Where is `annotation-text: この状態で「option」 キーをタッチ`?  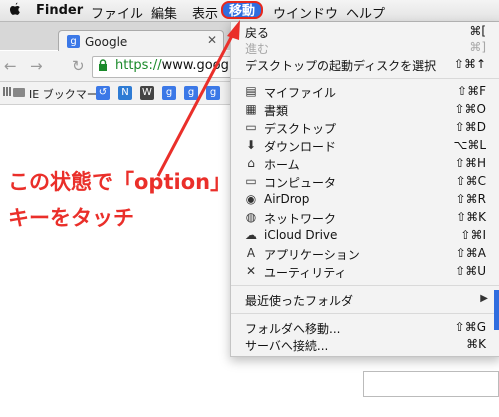 annotation-text: この状態で「option」 キーをタッチ is located at coordinates (119, 200).